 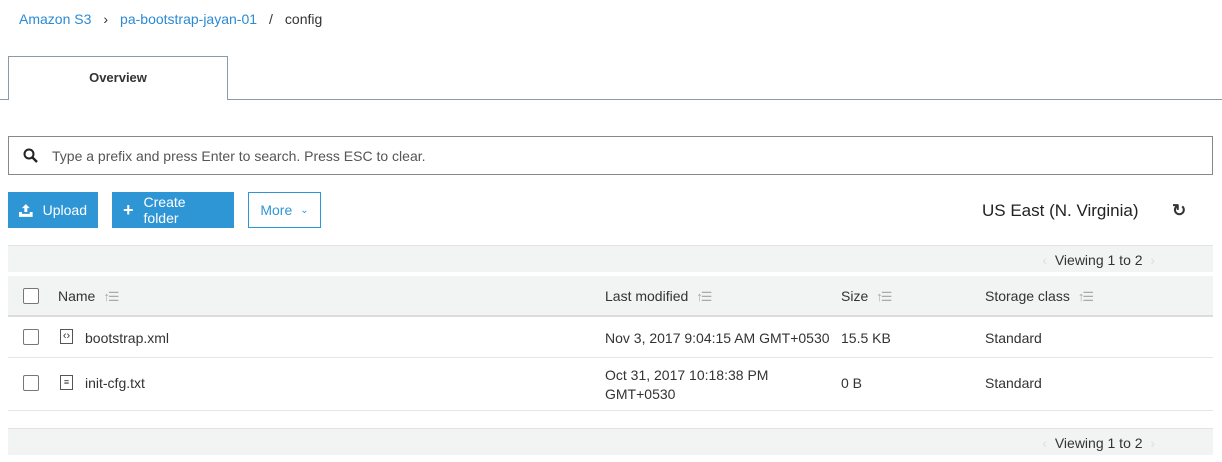 What do you see at coordinates (89, 296) in the screenshot?
I see `column-name: Name ↑☰` at bounding box center [89, 296].